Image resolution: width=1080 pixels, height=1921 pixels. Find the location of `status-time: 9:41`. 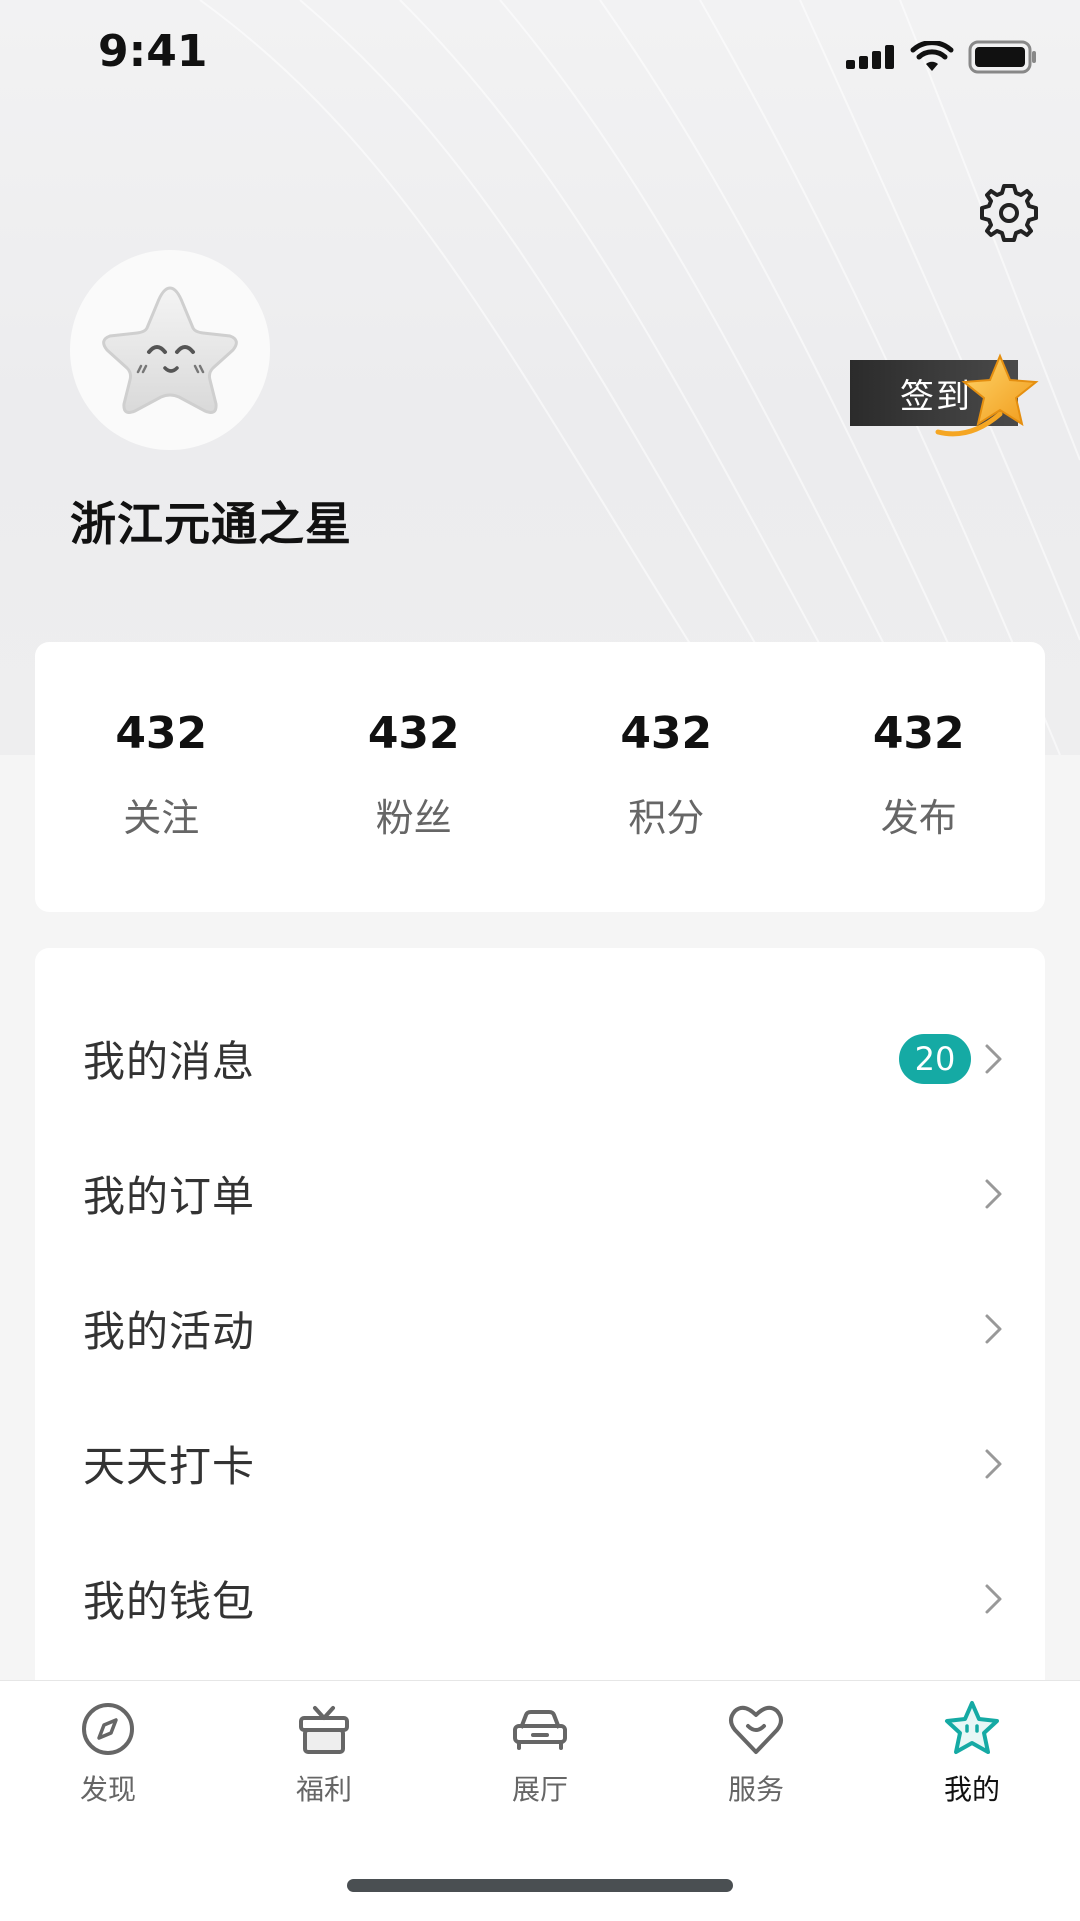

status-time: 9:41 is located at coordinates (153, 51).